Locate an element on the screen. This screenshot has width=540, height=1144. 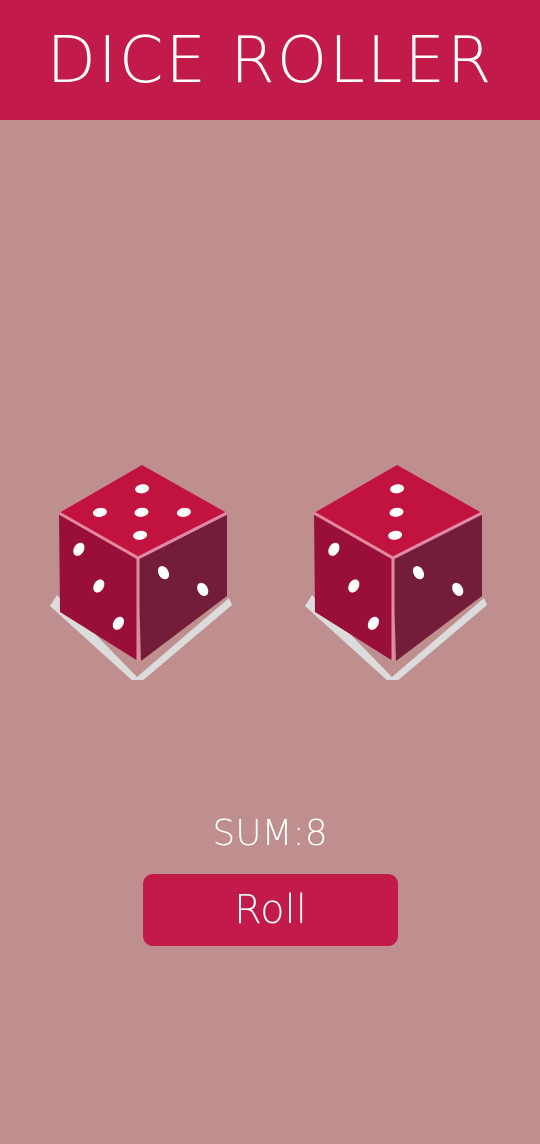
sum-label: SUM:8 is located at coordinates (270, 833).